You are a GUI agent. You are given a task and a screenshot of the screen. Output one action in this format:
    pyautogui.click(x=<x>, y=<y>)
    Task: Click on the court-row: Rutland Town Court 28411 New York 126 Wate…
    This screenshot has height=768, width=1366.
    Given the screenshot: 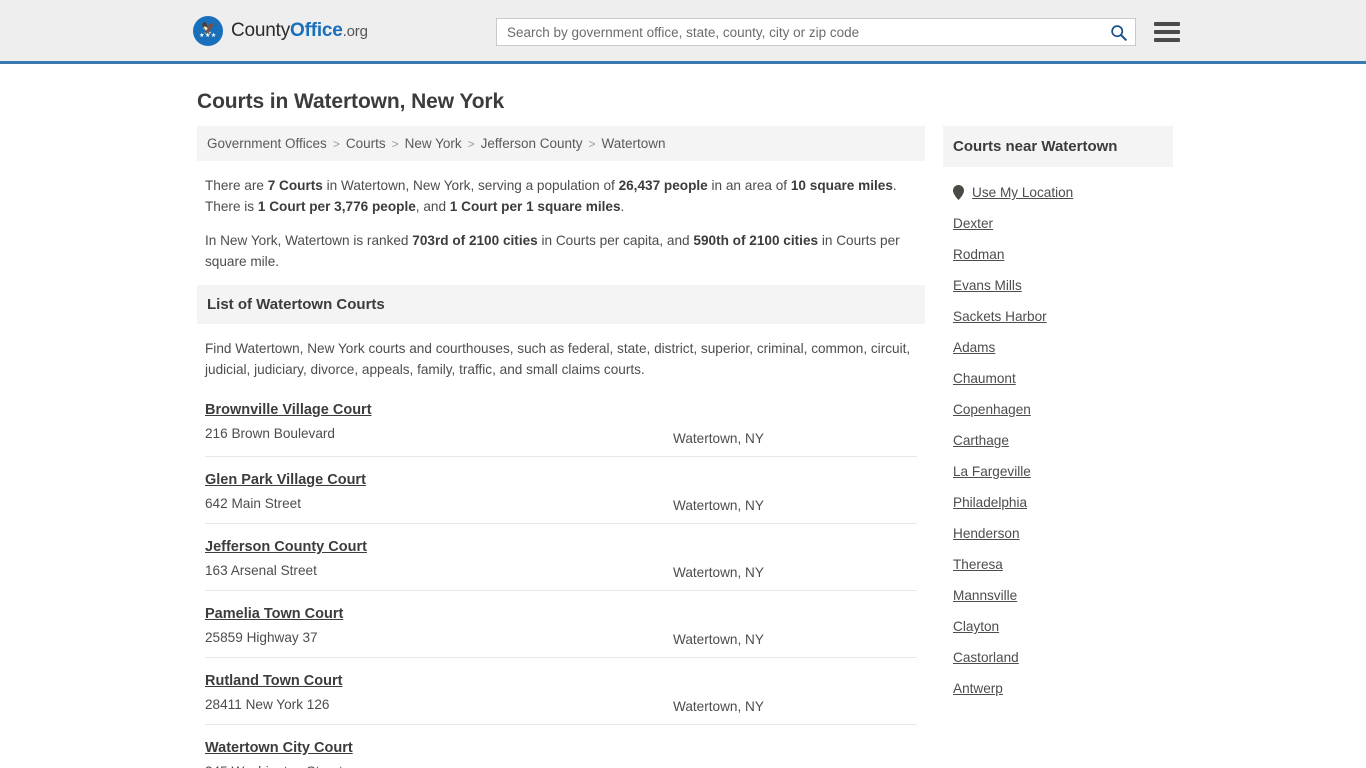 What is the action you would take?
    pyautogui.click(x=561, y=690)
    